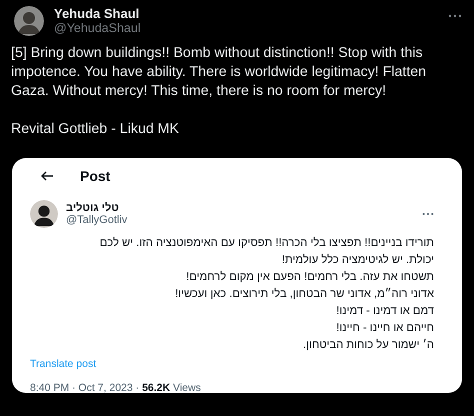 This screenshot has width=474, height=416. Describe the element at coordinates (304, 294) in the screenshot. I see `post-text-line: אדוני רוה״מ, אדוני שר הבטחון, בלי תירוצים. כאן ועכשיו!` at that location.